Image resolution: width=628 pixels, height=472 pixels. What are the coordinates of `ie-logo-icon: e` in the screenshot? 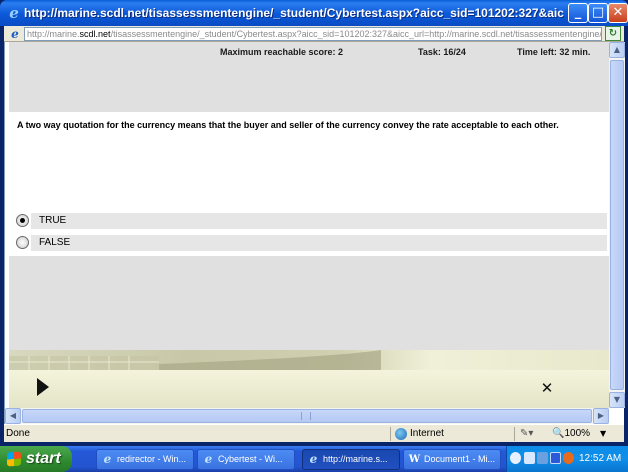 It's located at (14, 13).